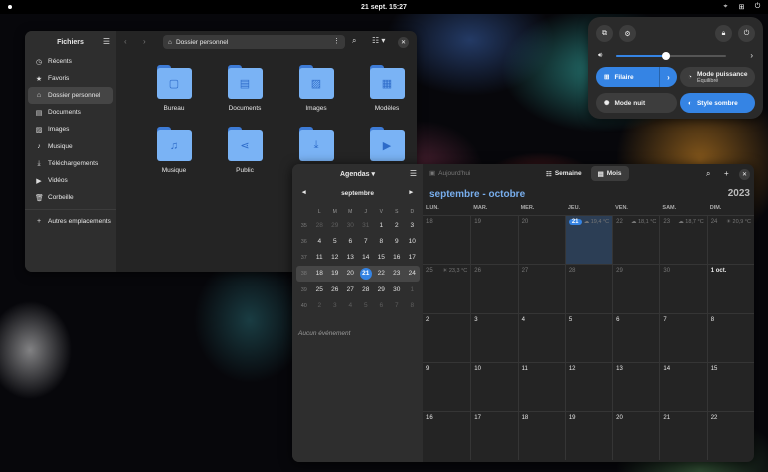 The image size is (768, 472). I want to click on day-cell: 4, so click(541, 338).